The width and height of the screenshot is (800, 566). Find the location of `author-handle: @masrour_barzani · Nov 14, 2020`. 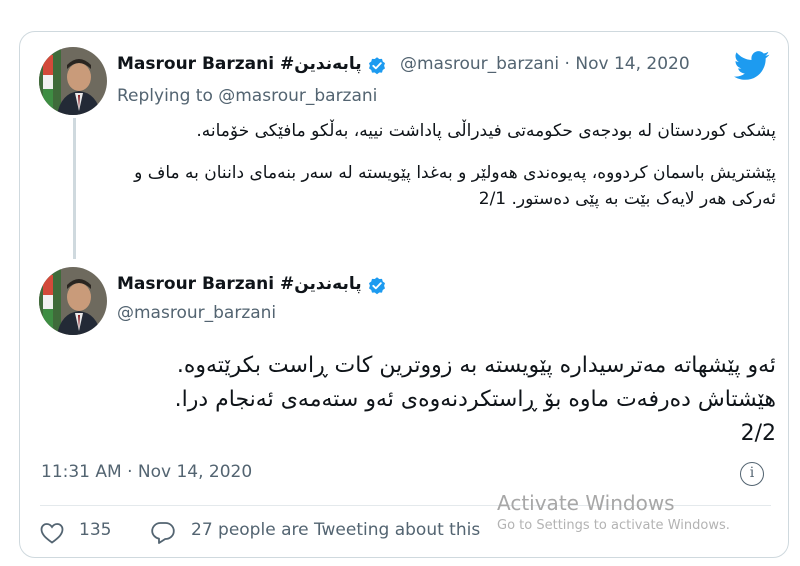

author-handle: @masrour_barzani · Nov 14, 2020 is located at coordinates (545, 64).